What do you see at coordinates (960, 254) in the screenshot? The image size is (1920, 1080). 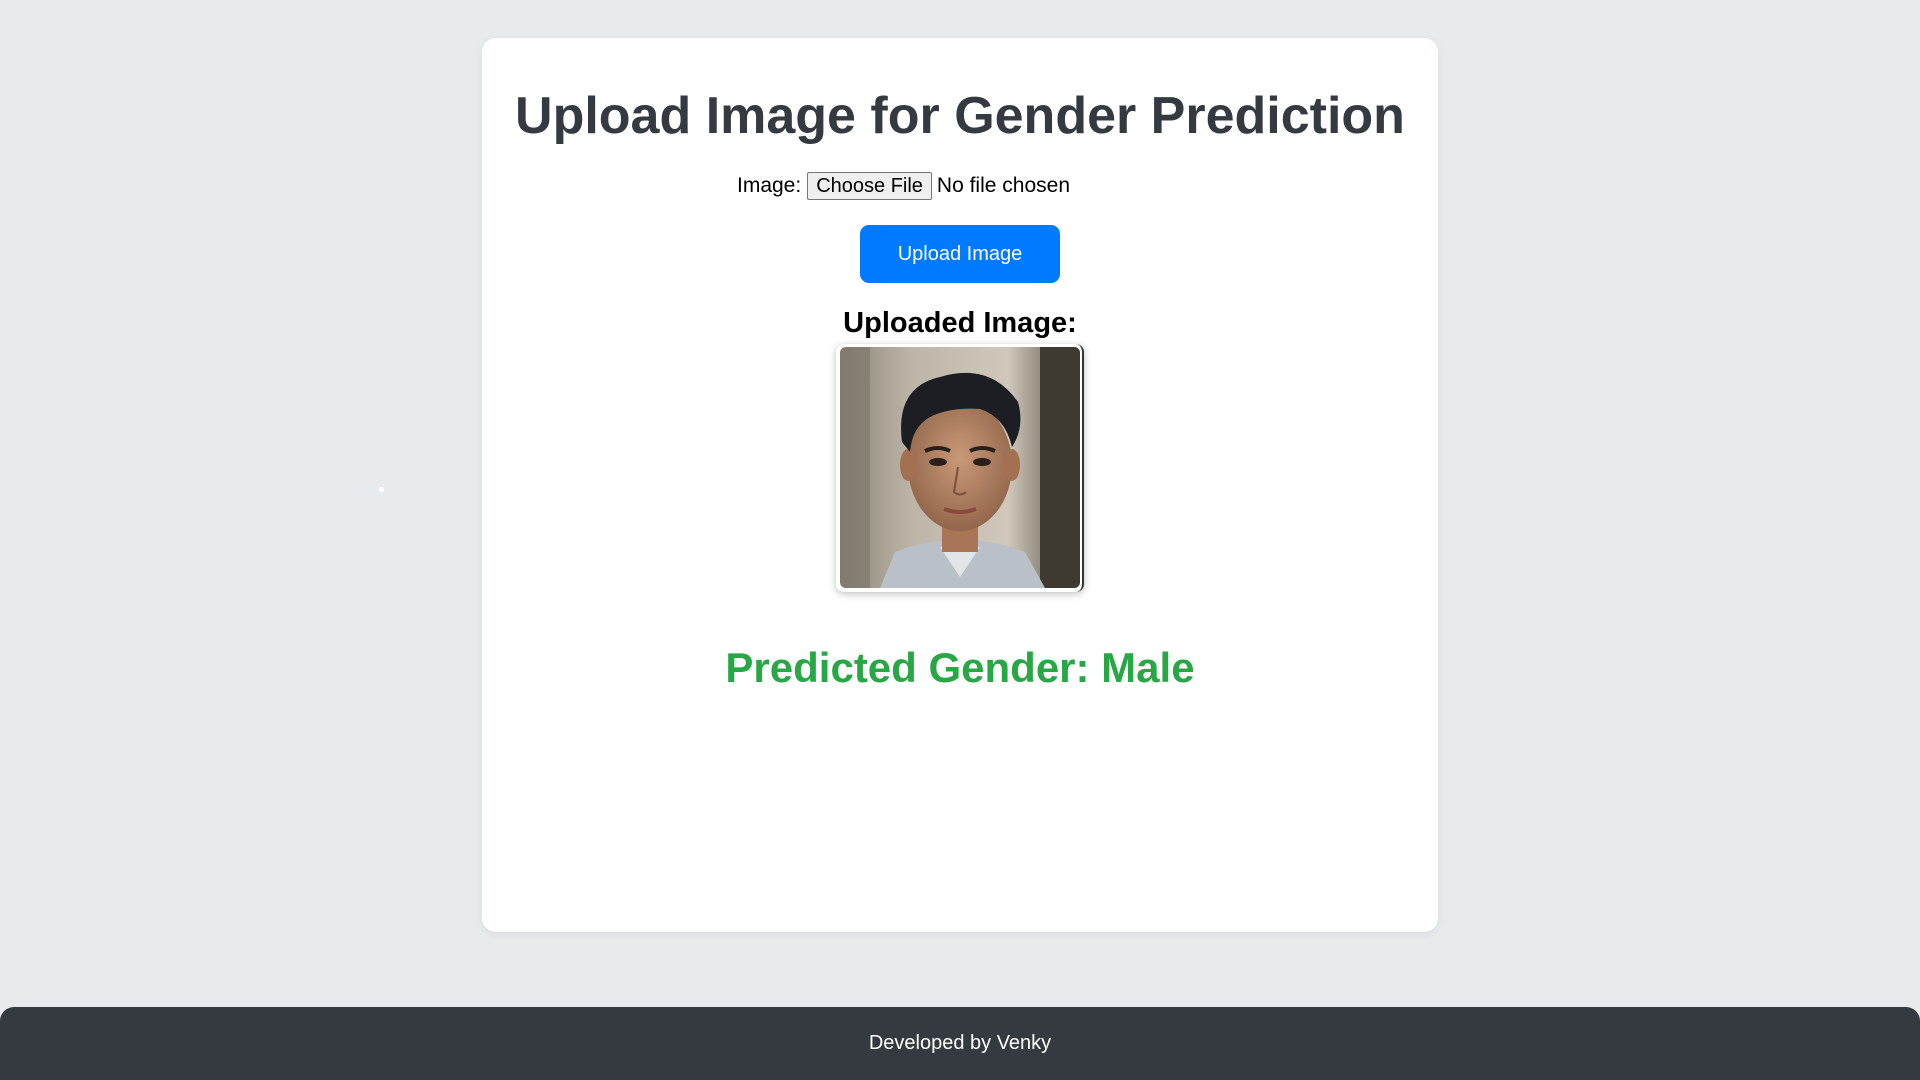 I see `upload-image-button: Upload Image` at bounding box center [960, 254].